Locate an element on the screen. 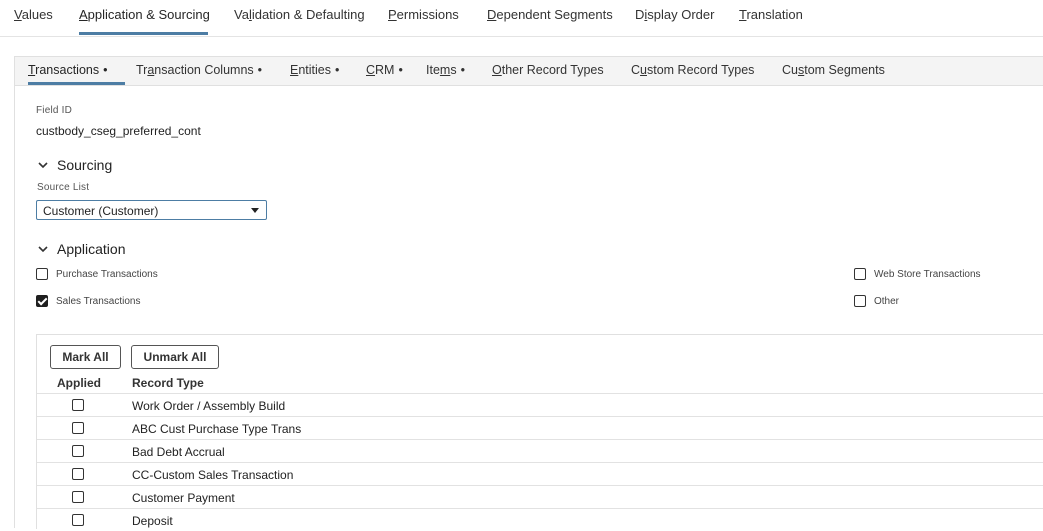 This screenshot has width=1043, height=531. sales-transactions-option: Sales Transactions is located at coordinates (88, 301).